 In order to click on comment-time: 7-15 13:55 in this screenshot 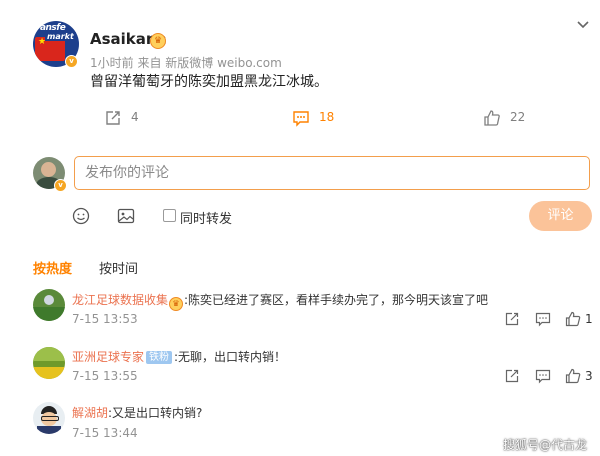, I will do `click(105, 376)`.